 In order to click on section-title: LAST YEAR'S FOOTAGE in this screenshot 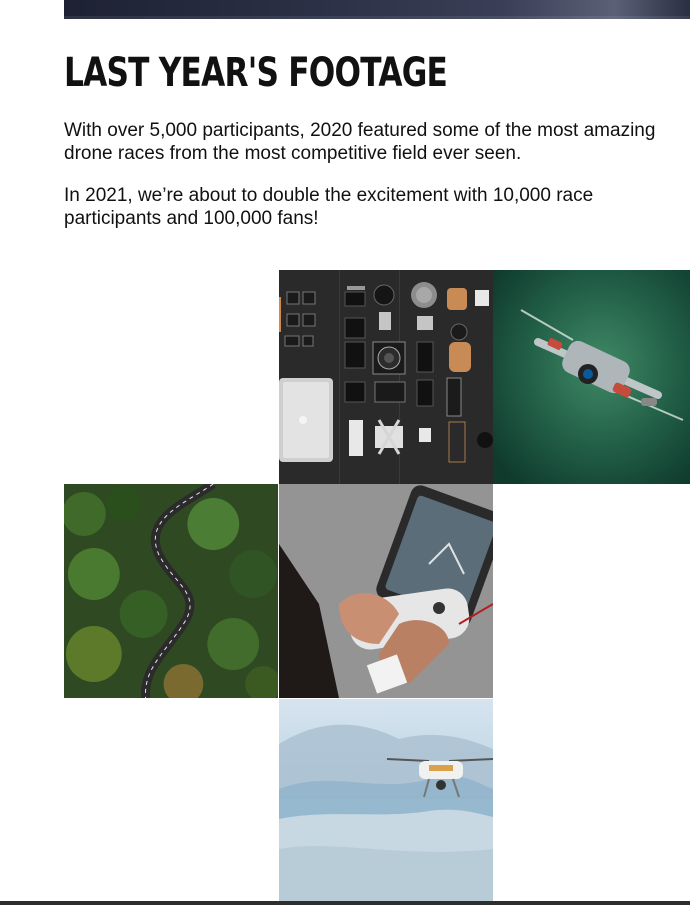, I will do `click(256, 73)`.